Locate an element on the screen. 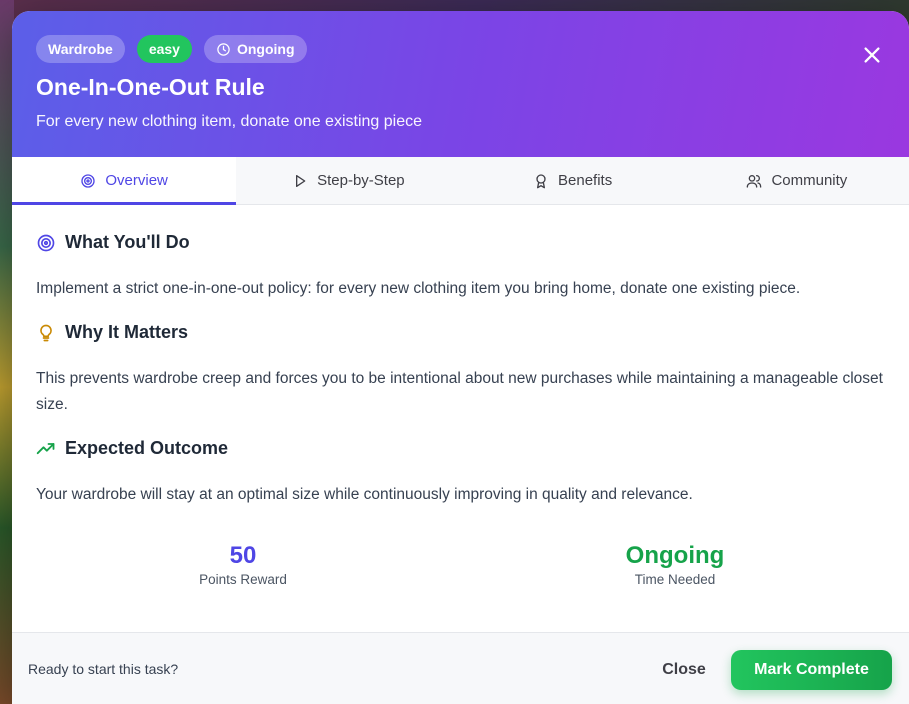 The width and height of the screenshot is (909, 704). close-button: Close is located at coordinates (684, 670).